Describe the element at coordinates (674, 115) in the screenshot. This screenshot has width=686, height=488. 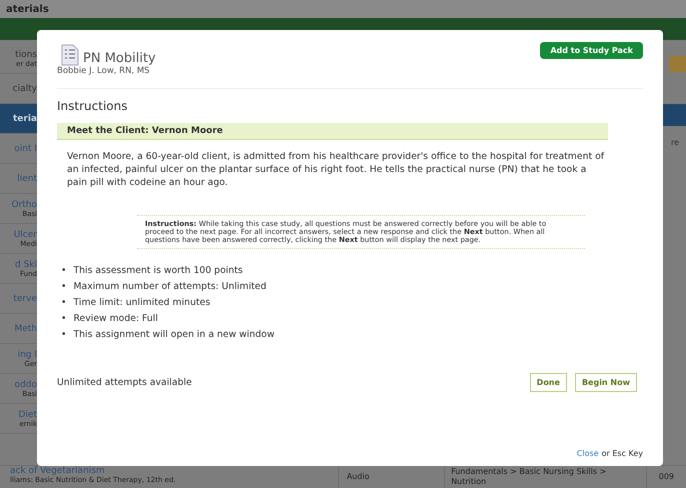
I see `table-header` at that location.